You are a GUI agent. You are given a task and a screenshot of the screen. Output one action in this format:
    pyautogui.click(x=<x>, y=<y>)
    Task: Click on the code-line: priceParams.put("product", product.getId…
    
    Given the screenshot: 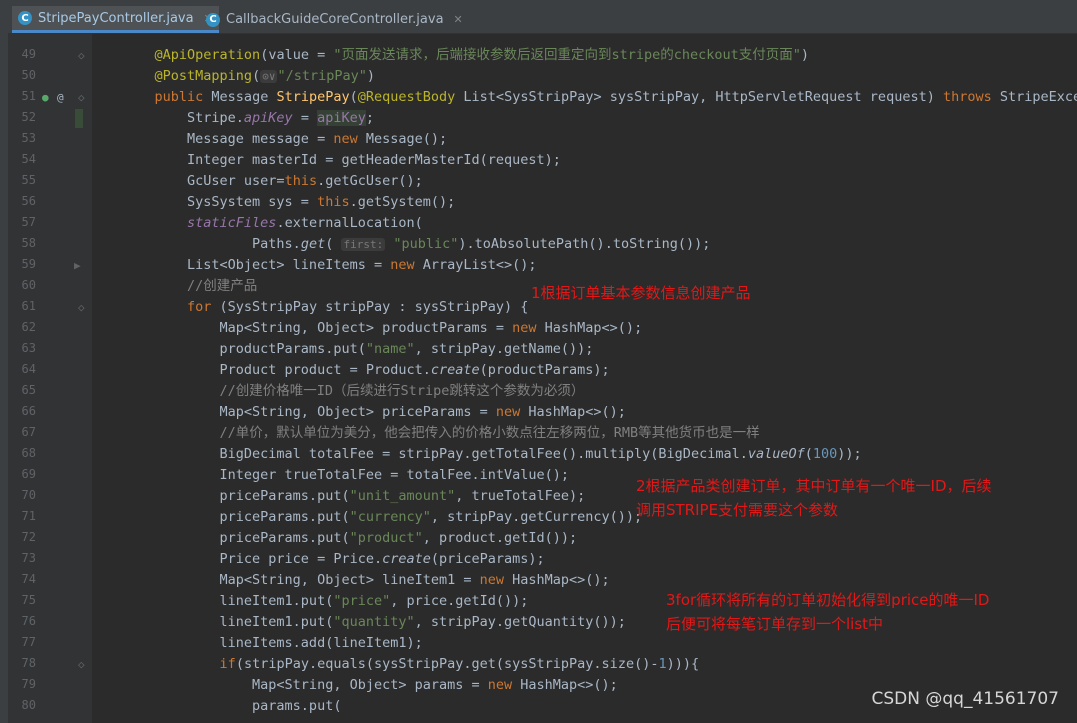 What is the action you would take?
    pyautogui.click(x=350, y=538)
    